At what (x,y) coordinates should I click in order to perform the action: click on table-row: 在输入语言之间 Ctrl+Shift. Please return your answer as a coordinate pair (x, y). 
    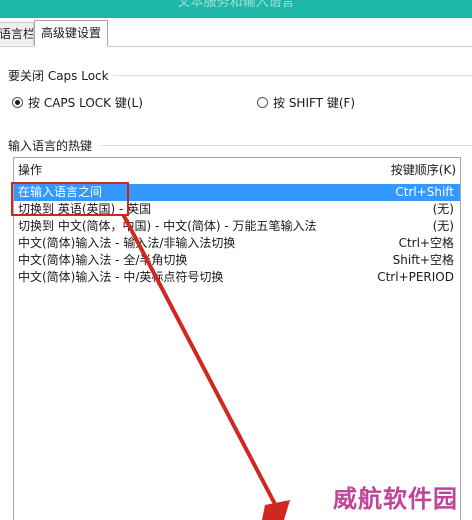
    Looking at the image, I should click on (237, 192).